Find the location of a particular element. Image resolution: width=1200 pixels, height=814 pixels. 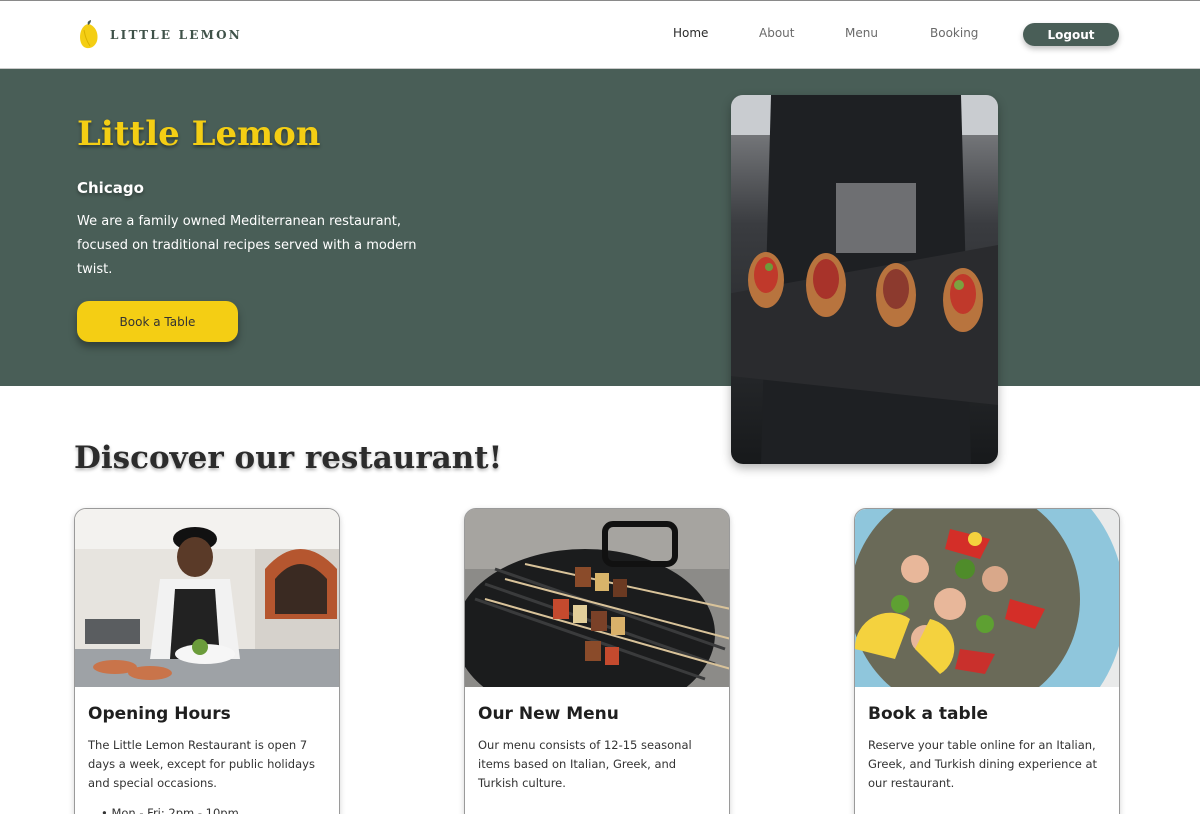

opening-hours-entry: Mon - Fri: 2pm - 10pm is located at coordinates (175, 810).